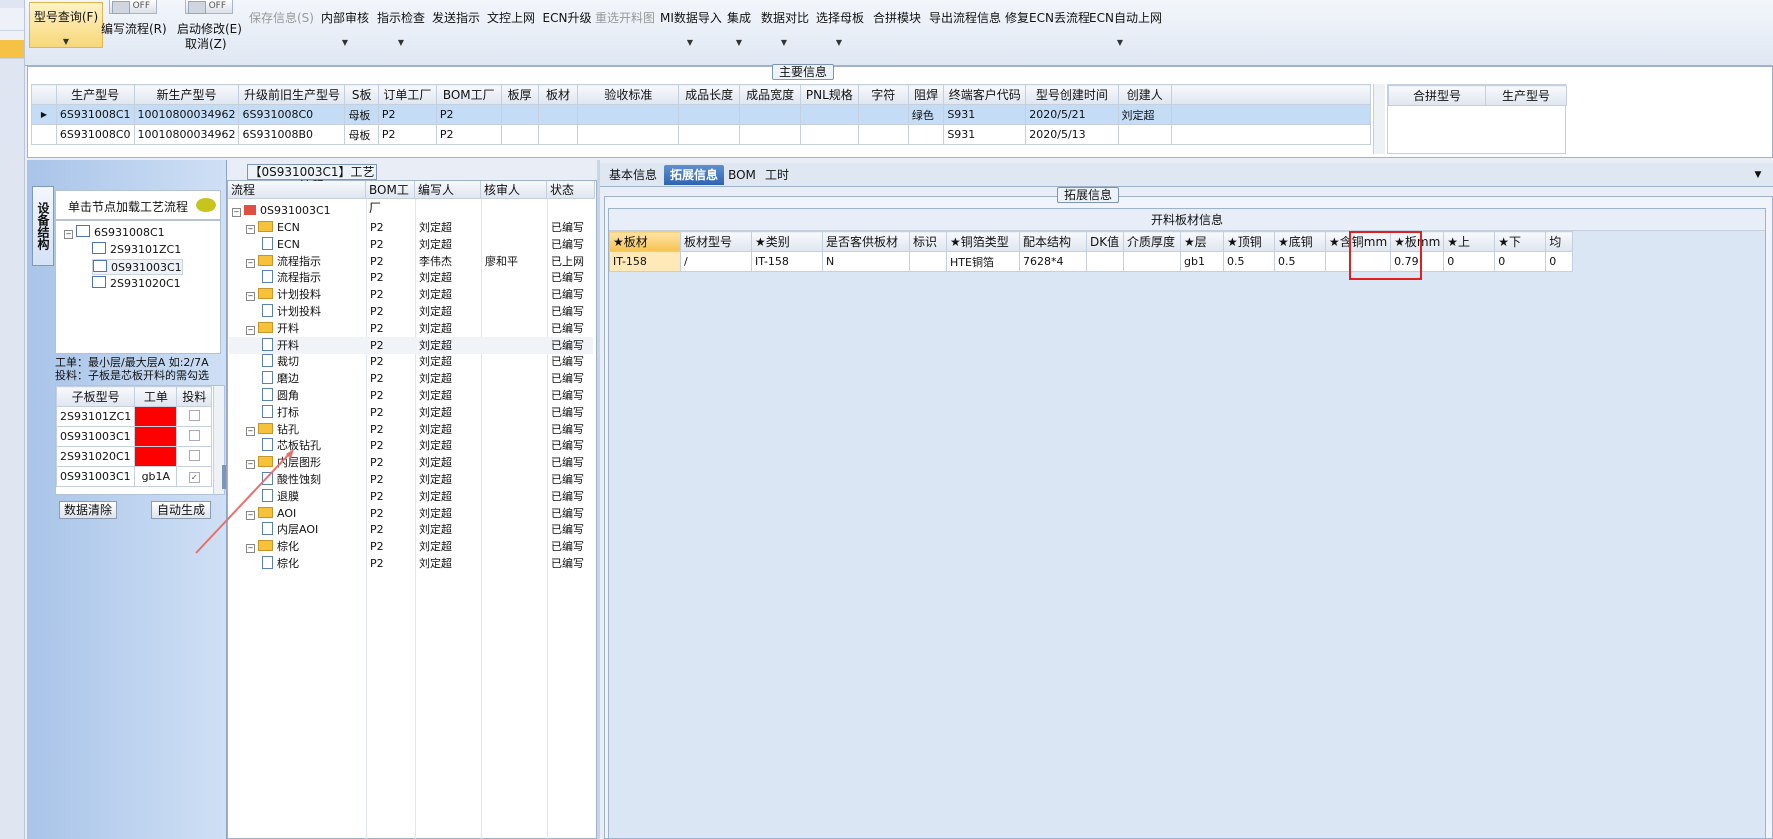  I want to click on col-header-bom: BOM工厂, so click(390, 198).